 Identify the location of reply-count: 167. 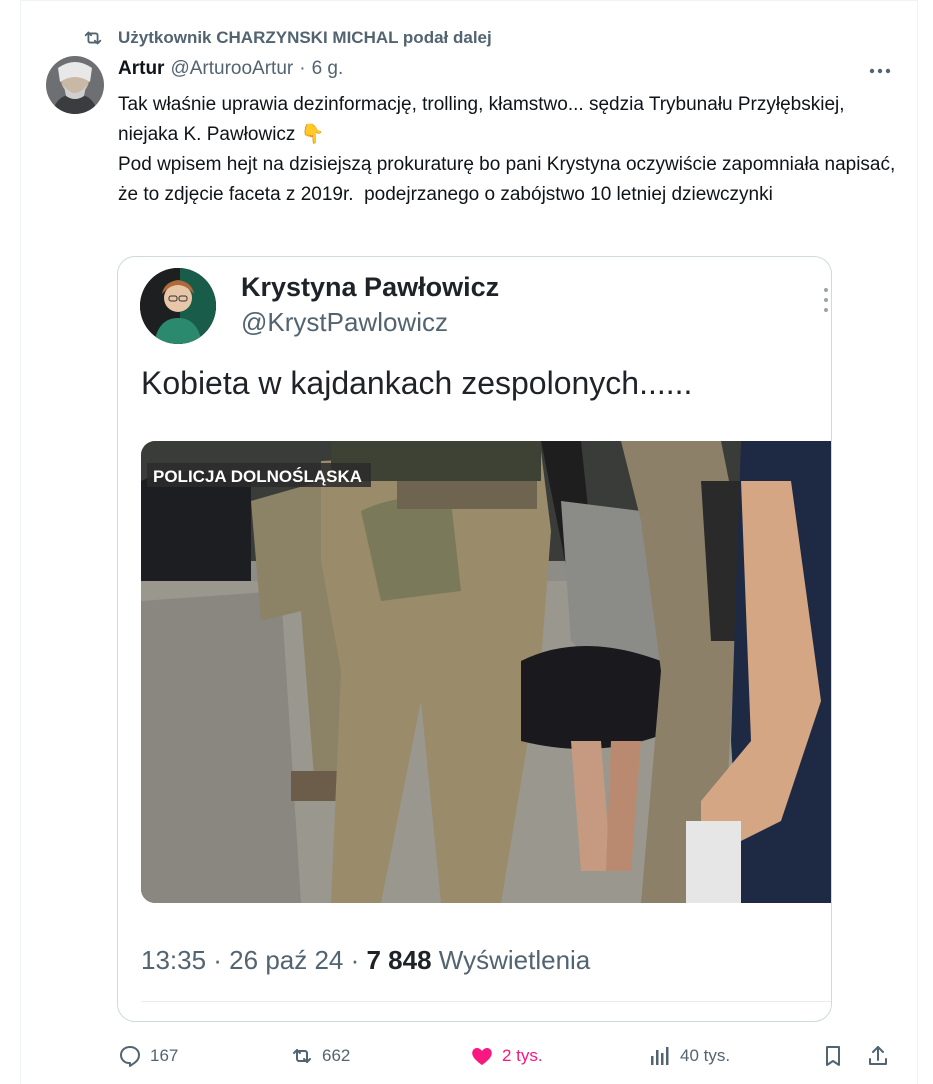
(164, 1055).